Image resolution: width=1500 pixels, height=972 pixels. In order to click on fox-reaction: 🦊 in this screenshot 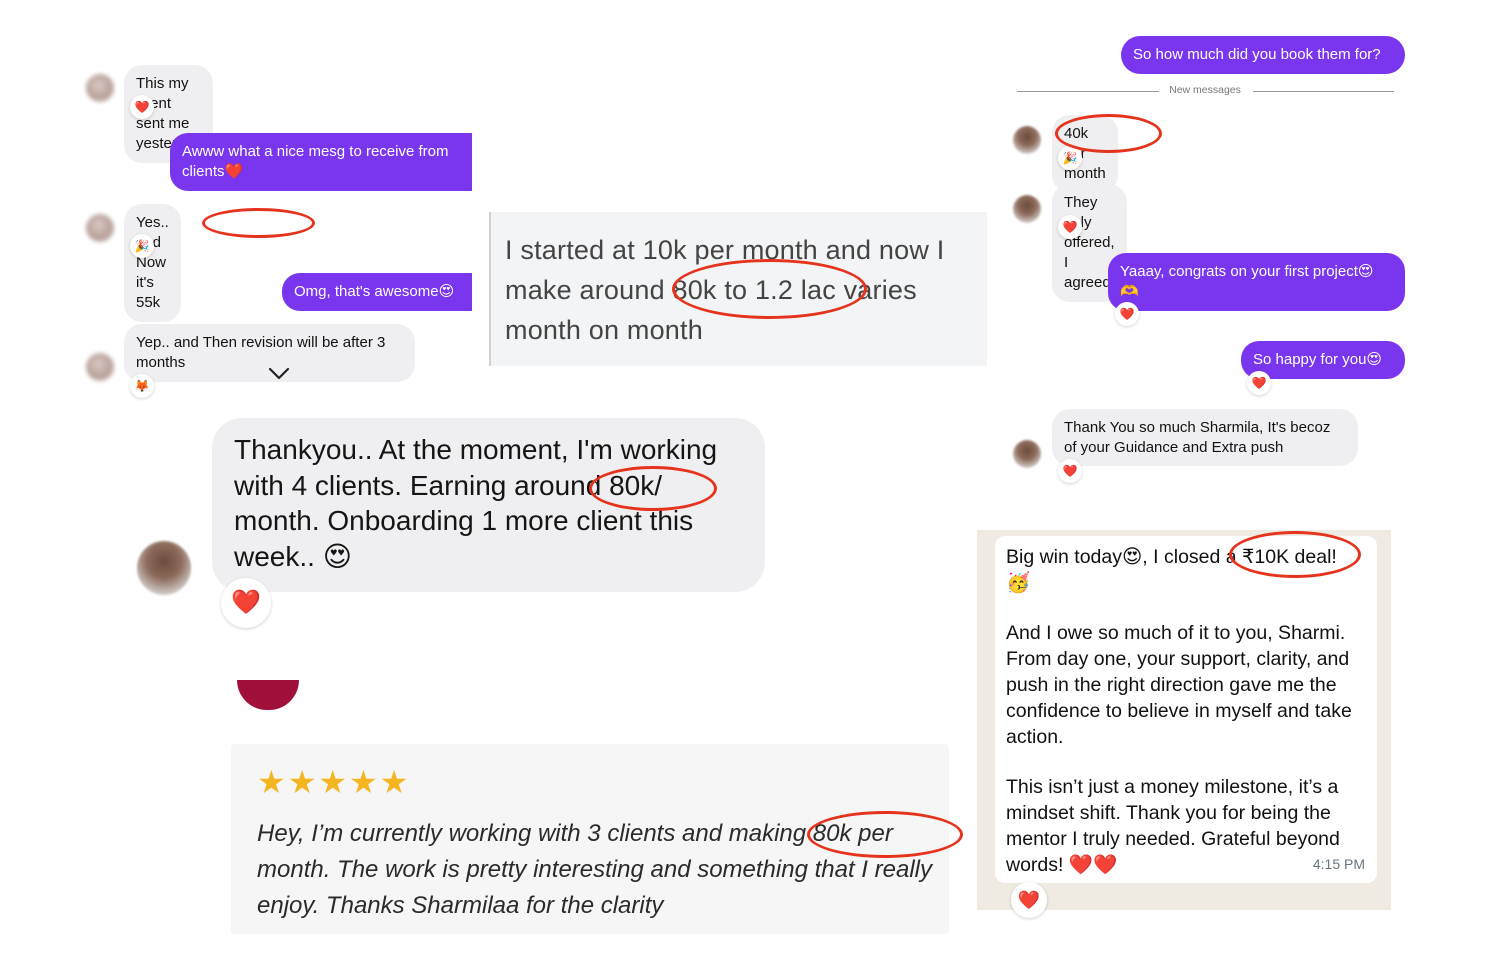, I will do `click(142, 386)`.